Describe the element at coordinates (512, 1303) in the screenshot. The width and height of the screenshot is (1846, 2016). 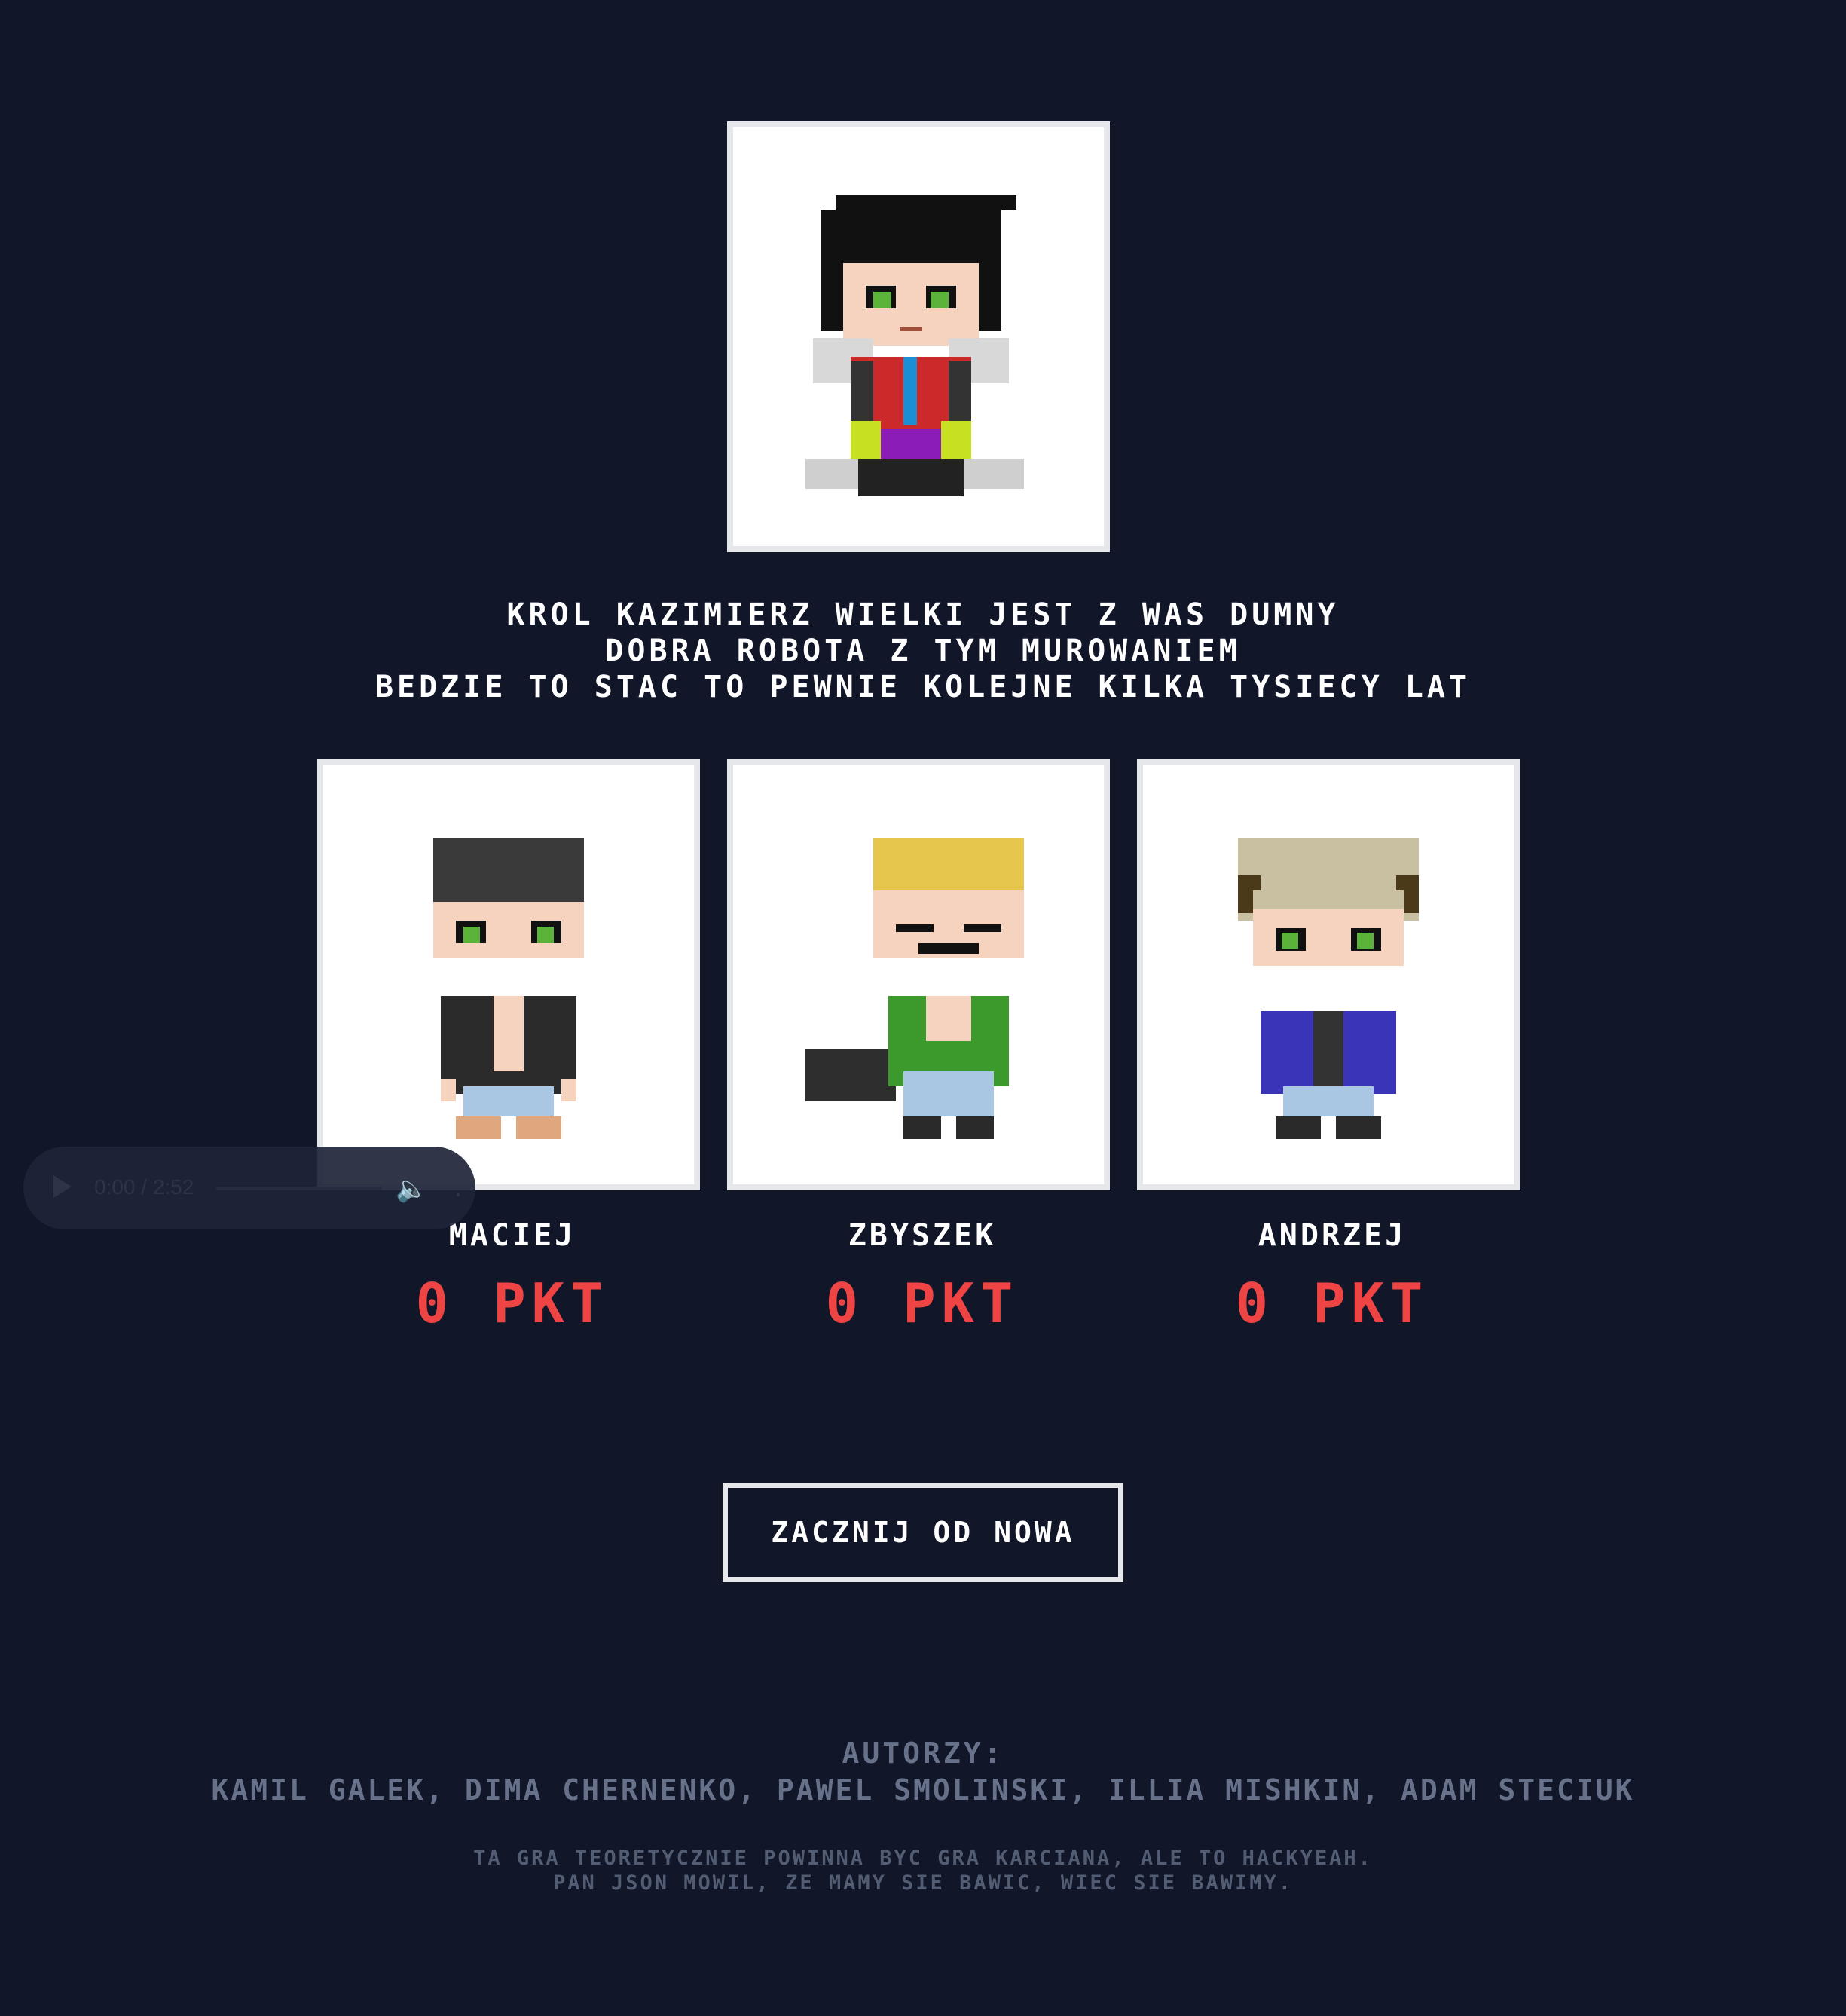
I see `player-score-maciej: 0 PKT` at that location.